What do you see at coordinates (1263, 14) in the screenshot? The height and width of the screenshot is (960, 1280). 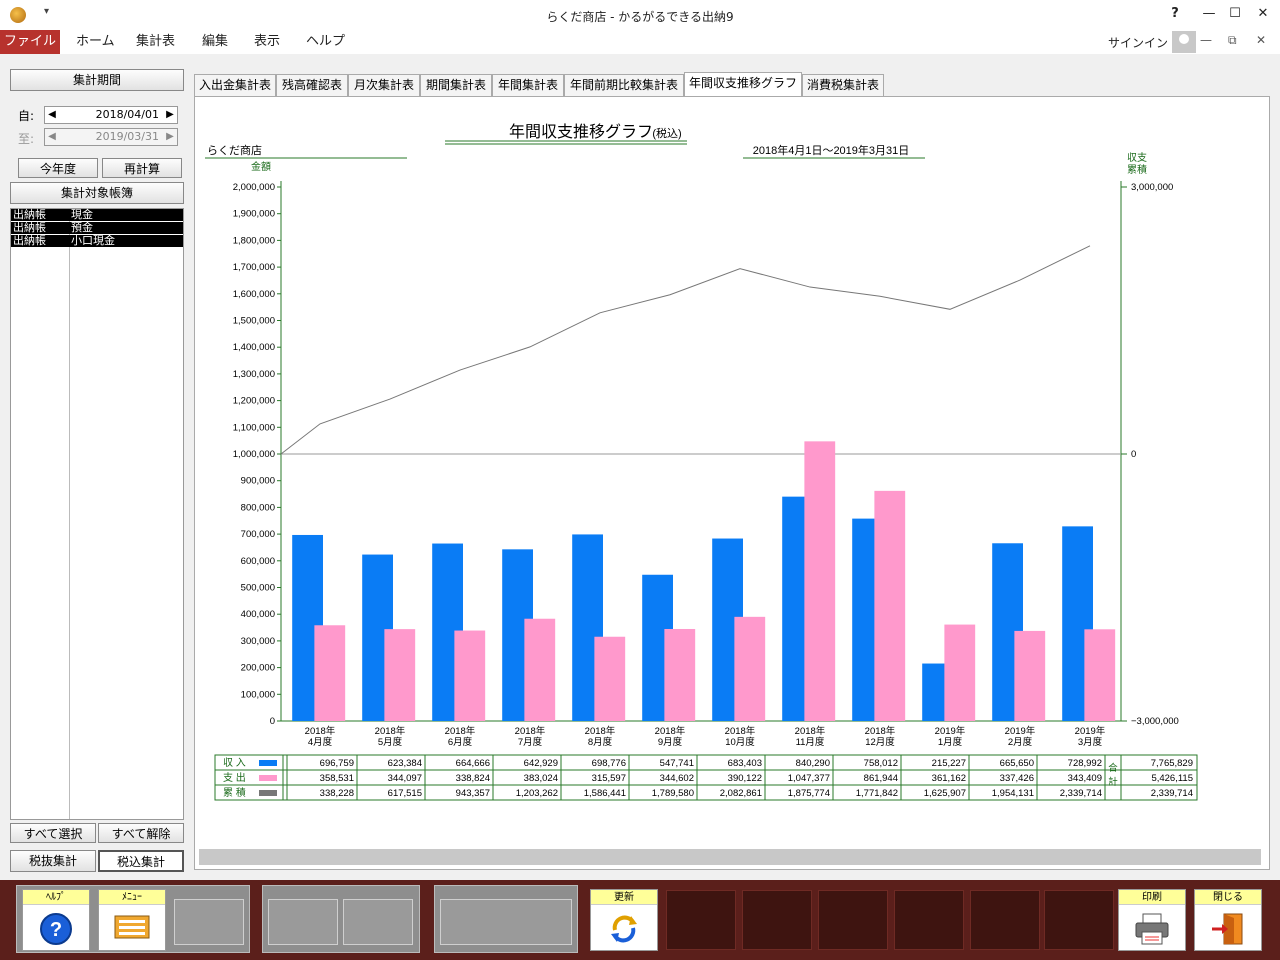 I see `close-window-button: ✕` at bounding box center [1263, 14].